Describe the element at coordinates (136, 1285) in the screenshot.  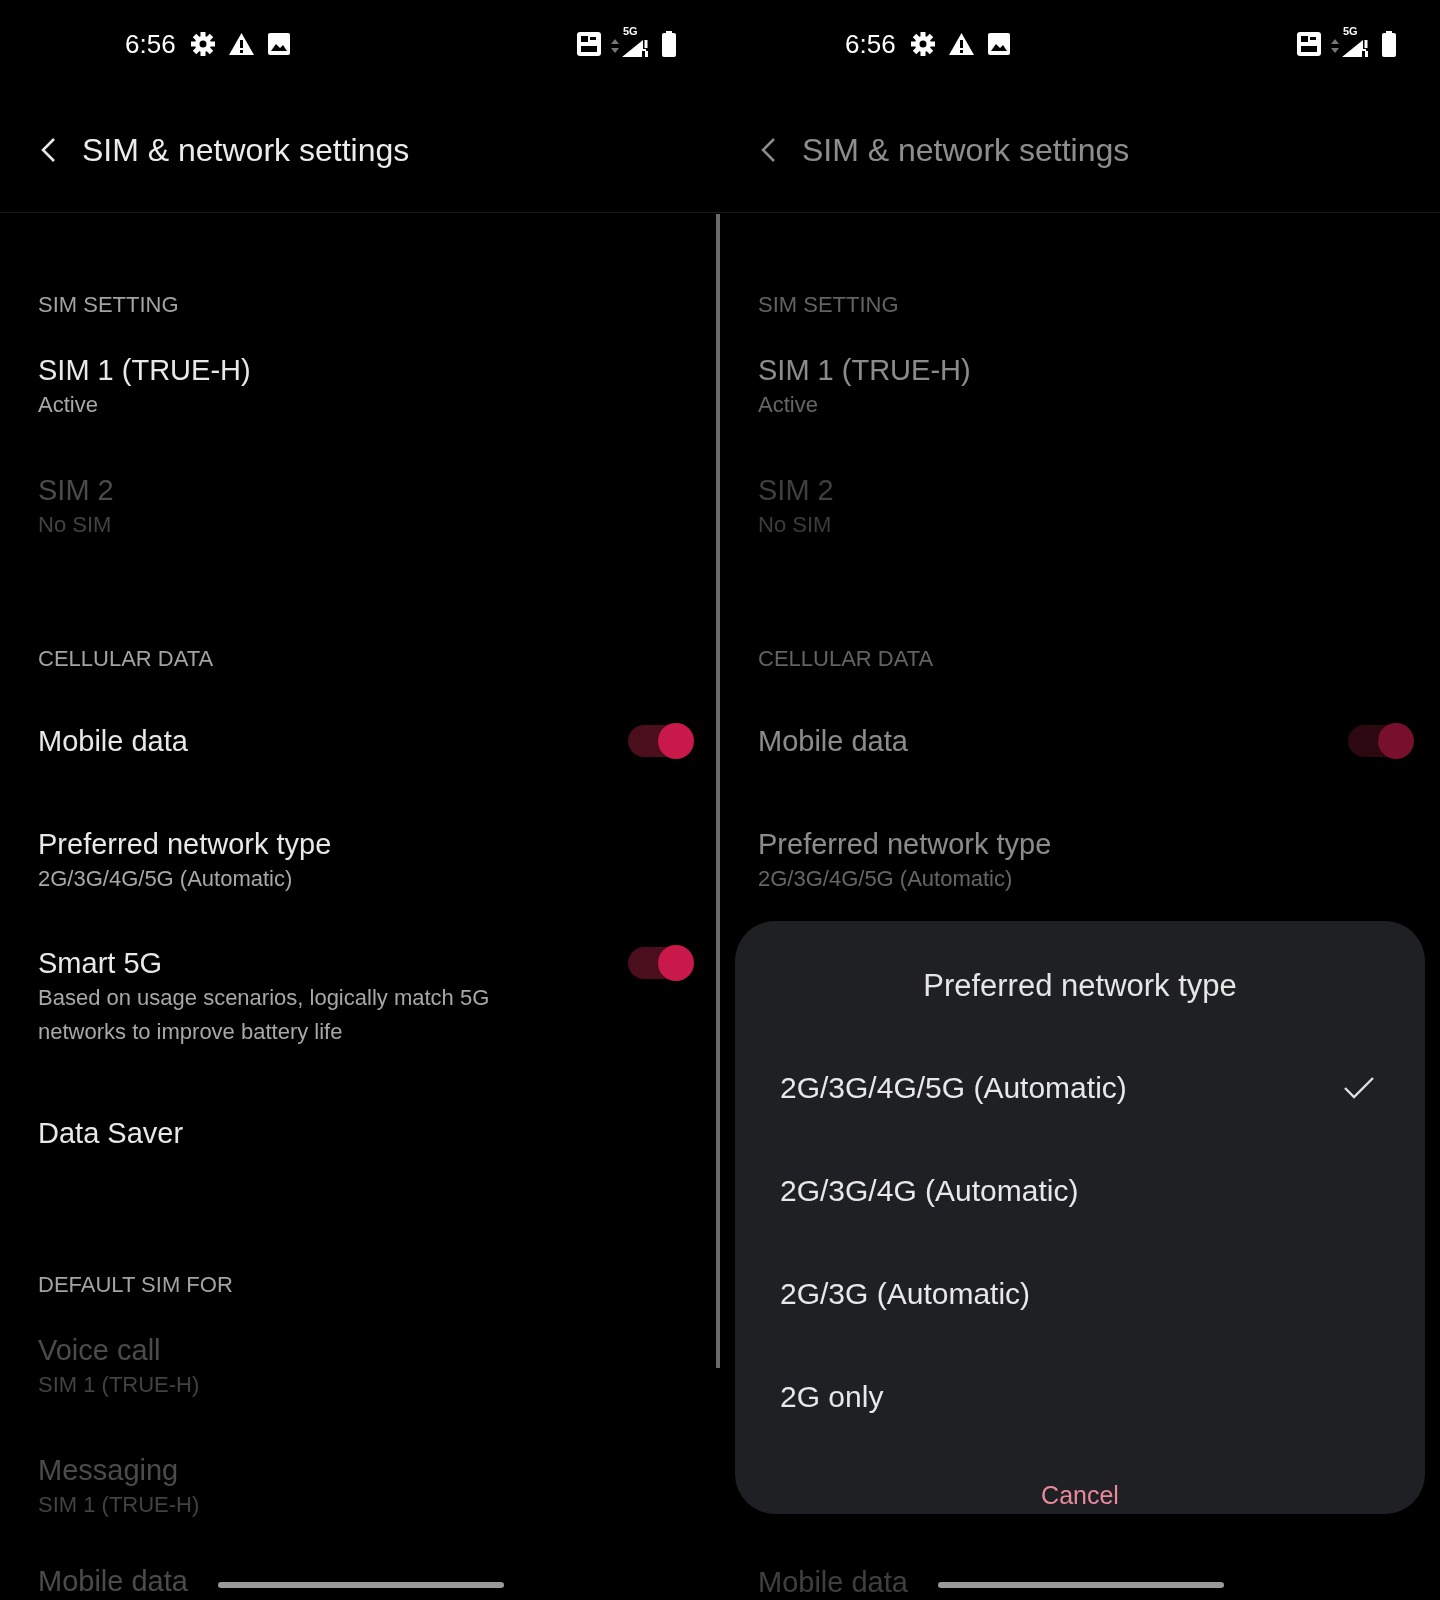
I see `section-header: DEFAULT SIM FOR` at that location.